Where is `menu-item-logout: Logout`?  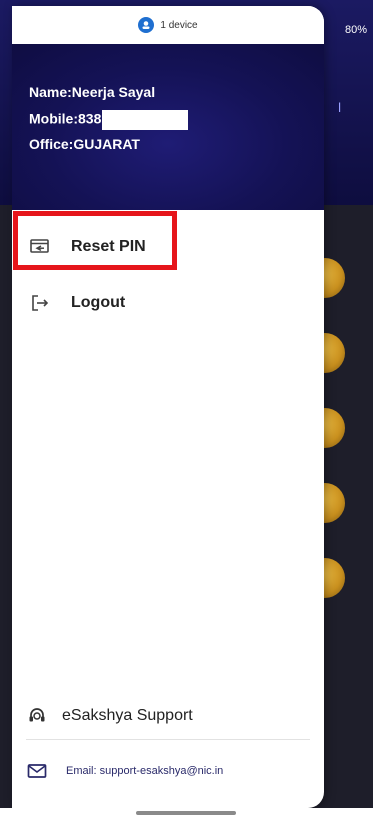
menu-item-logout: Logout is located at coordinates (168, 303).